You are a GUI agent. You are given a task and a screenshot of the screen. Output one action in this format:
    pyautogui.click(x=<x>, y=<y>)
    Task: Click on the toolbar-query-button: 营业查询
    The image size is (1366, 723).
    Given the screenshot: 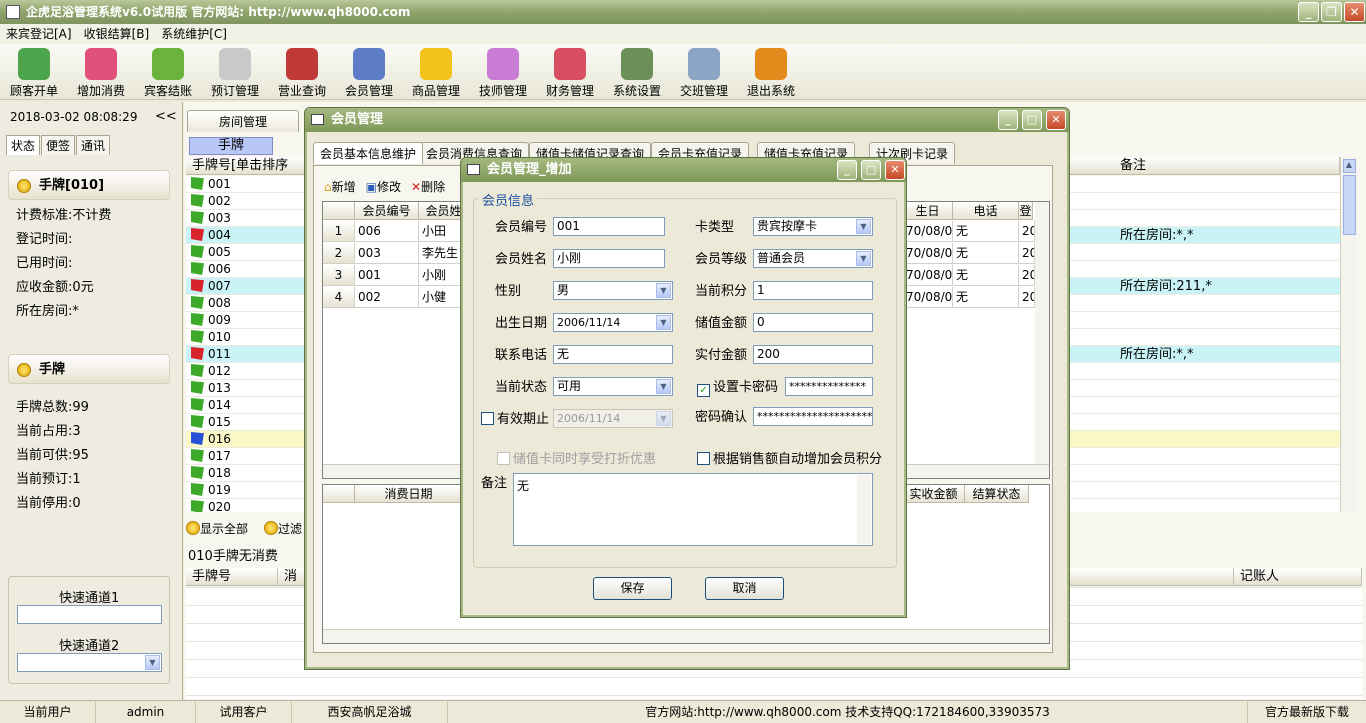 What is the action you would take?
    pyautogui.click(x=302, y=72)
    